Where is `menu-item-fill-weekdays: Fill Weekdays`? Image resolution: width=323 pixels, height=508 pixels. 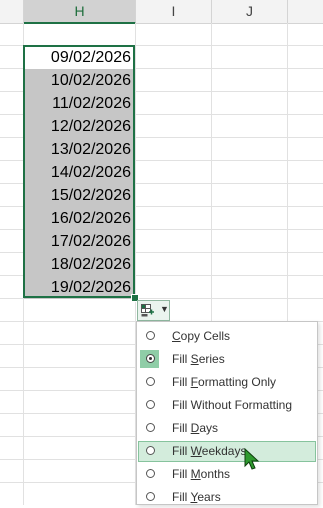
menu-item-fill-weekdays: Fill Weekdays is located at coordinates (227, 451).